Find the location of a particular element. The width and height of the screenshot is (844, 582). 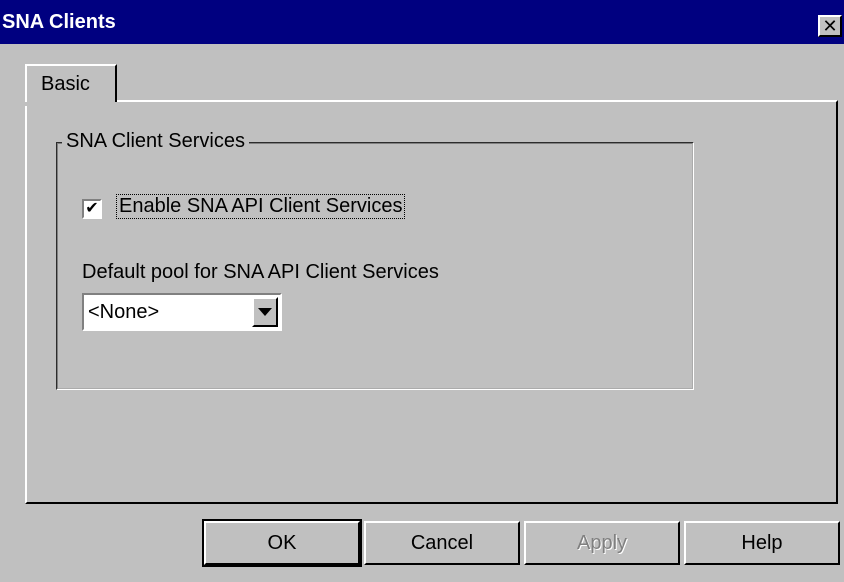

apply-button: Apply is located at coordinates (602, 543).